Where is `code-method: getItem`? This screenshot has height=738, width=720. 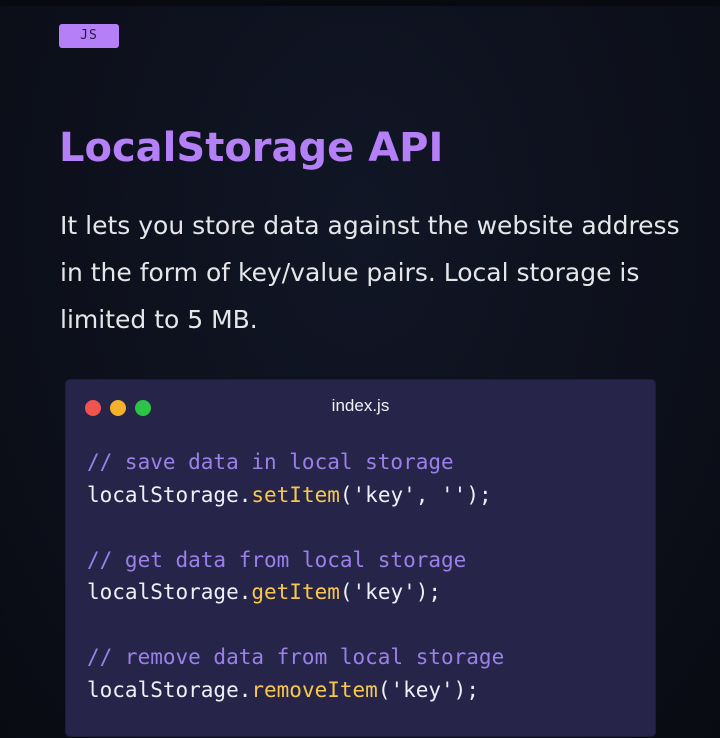 code-method: getItem is located at coordinates (295, 592).